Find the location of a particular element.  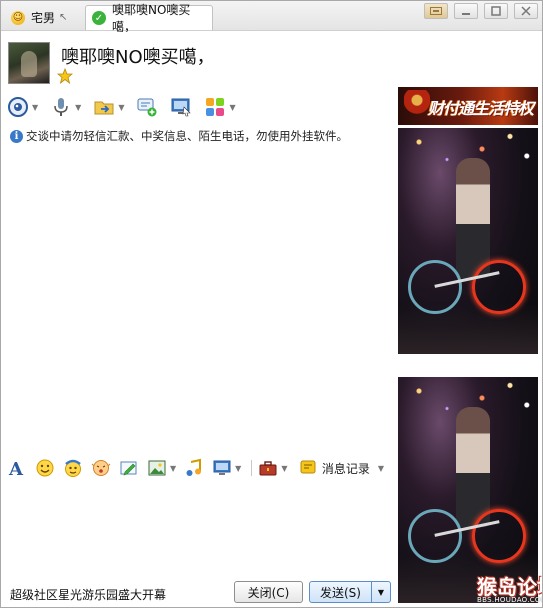

voice-call-button: ▼ is located at coordinates (65, 107).